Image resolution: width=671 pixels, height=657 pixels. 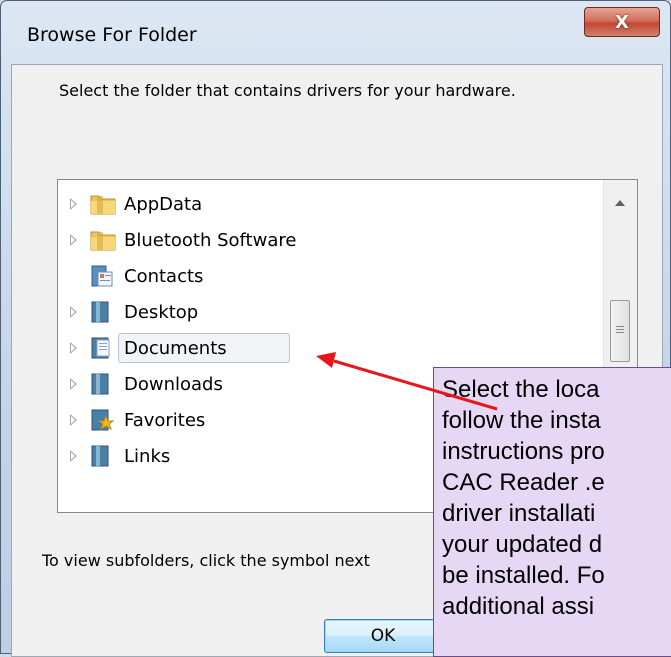 I want to click on tree-item-label: AppData, so click(x=163, y=204).